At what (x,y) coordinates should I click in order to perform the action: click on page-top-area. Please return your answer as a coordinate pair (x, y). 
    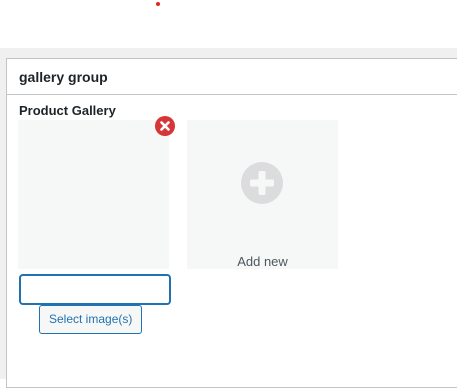
    Looking at the image, I should click on (228, 24).